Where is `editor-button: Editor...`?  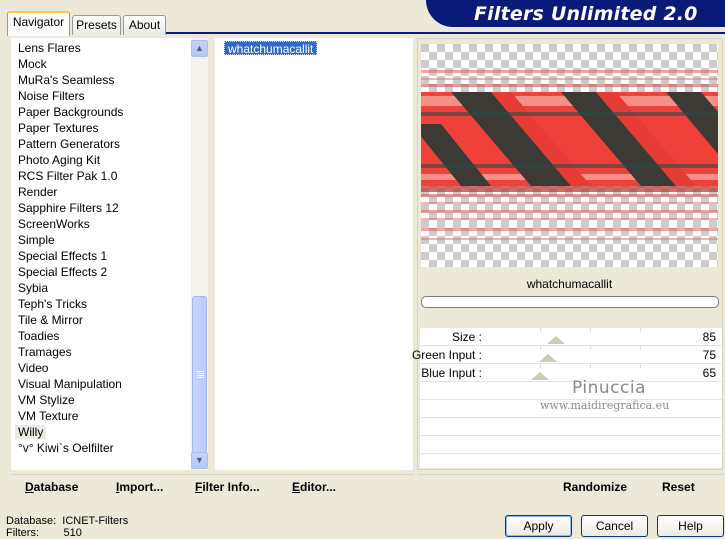
editor-button: Editor... is located at coordinates (314, 487).